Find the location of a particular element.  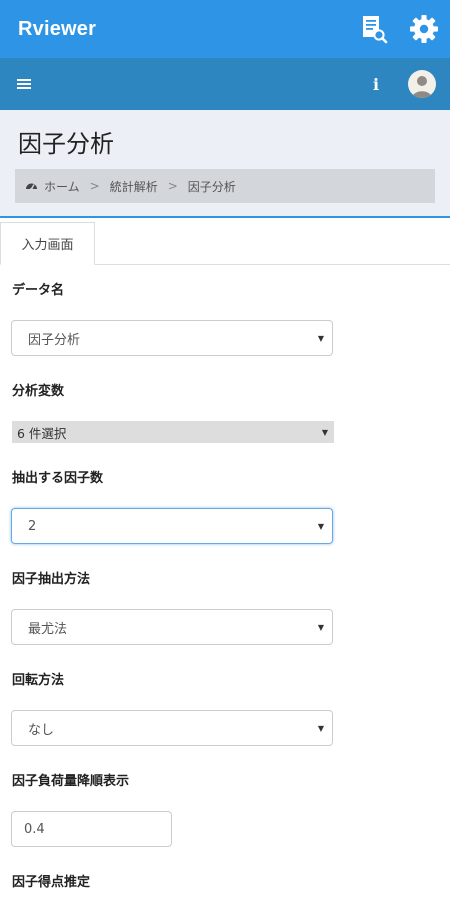

data-name-label: データ名 is located at coordinates (38, 290).